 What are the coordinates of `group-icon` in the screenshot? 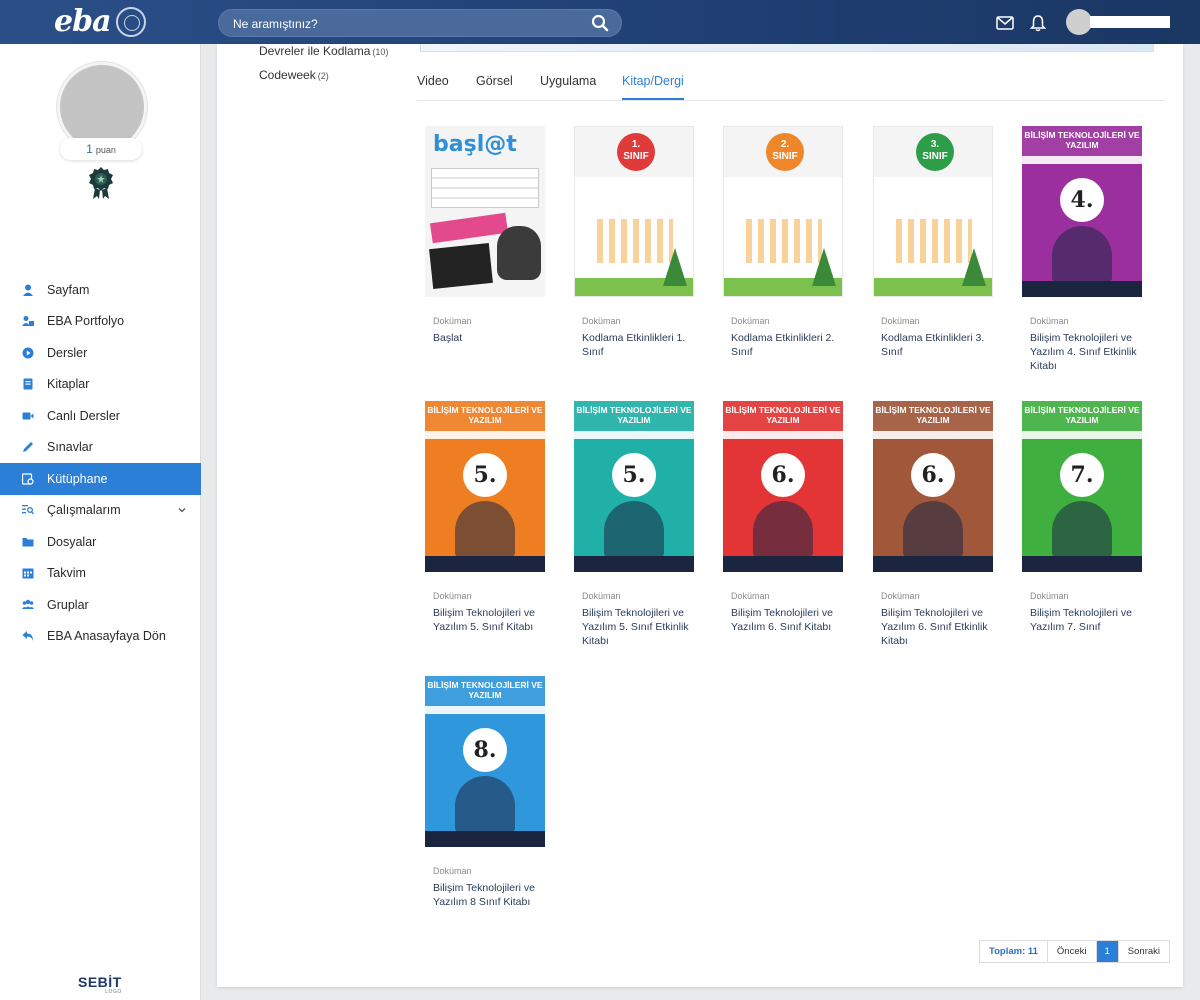 It's located at (28, 604).